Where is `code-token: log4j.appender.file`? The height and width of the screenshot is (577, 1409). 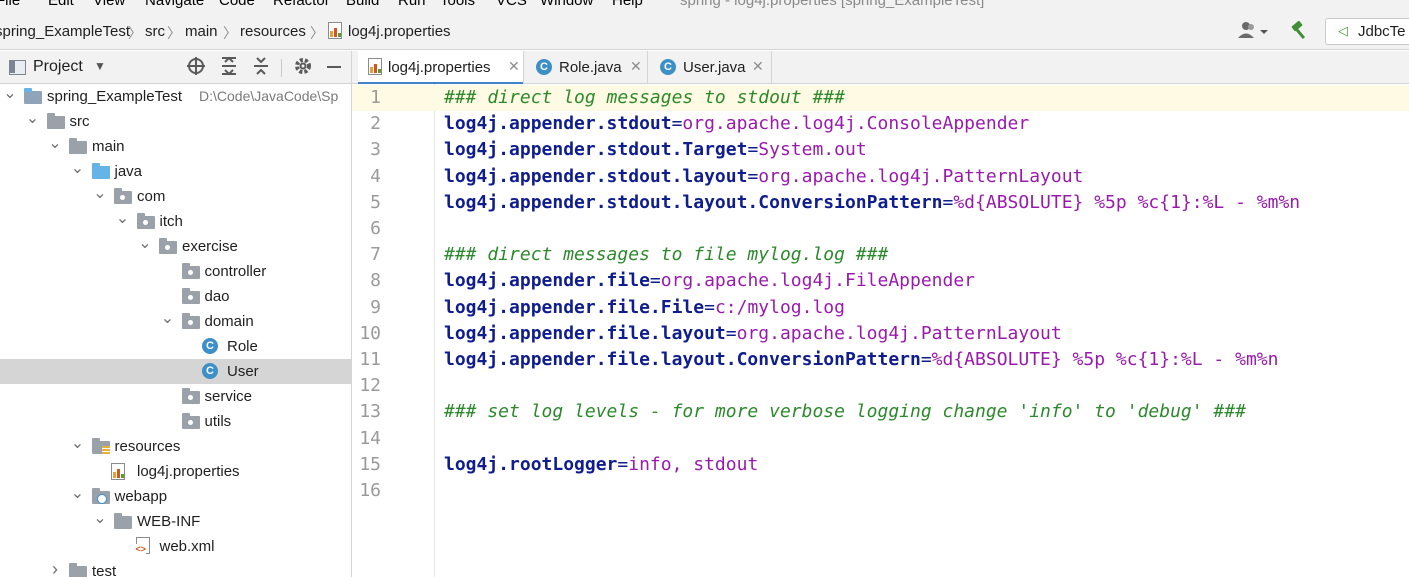
code-token: log4j.appender.file is located at coordinates (547, 281).